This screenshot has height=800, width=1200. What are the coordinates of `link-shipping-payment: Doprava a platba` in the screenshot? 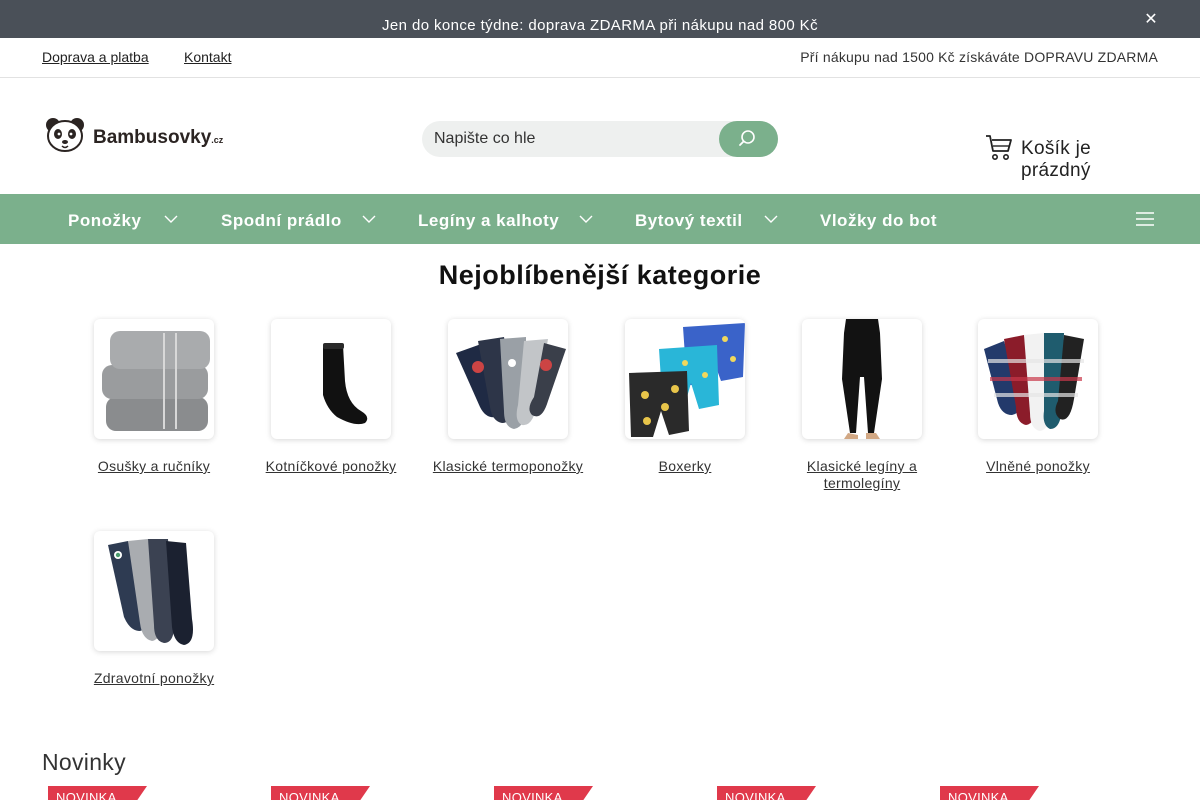 It's located at (95, 57).